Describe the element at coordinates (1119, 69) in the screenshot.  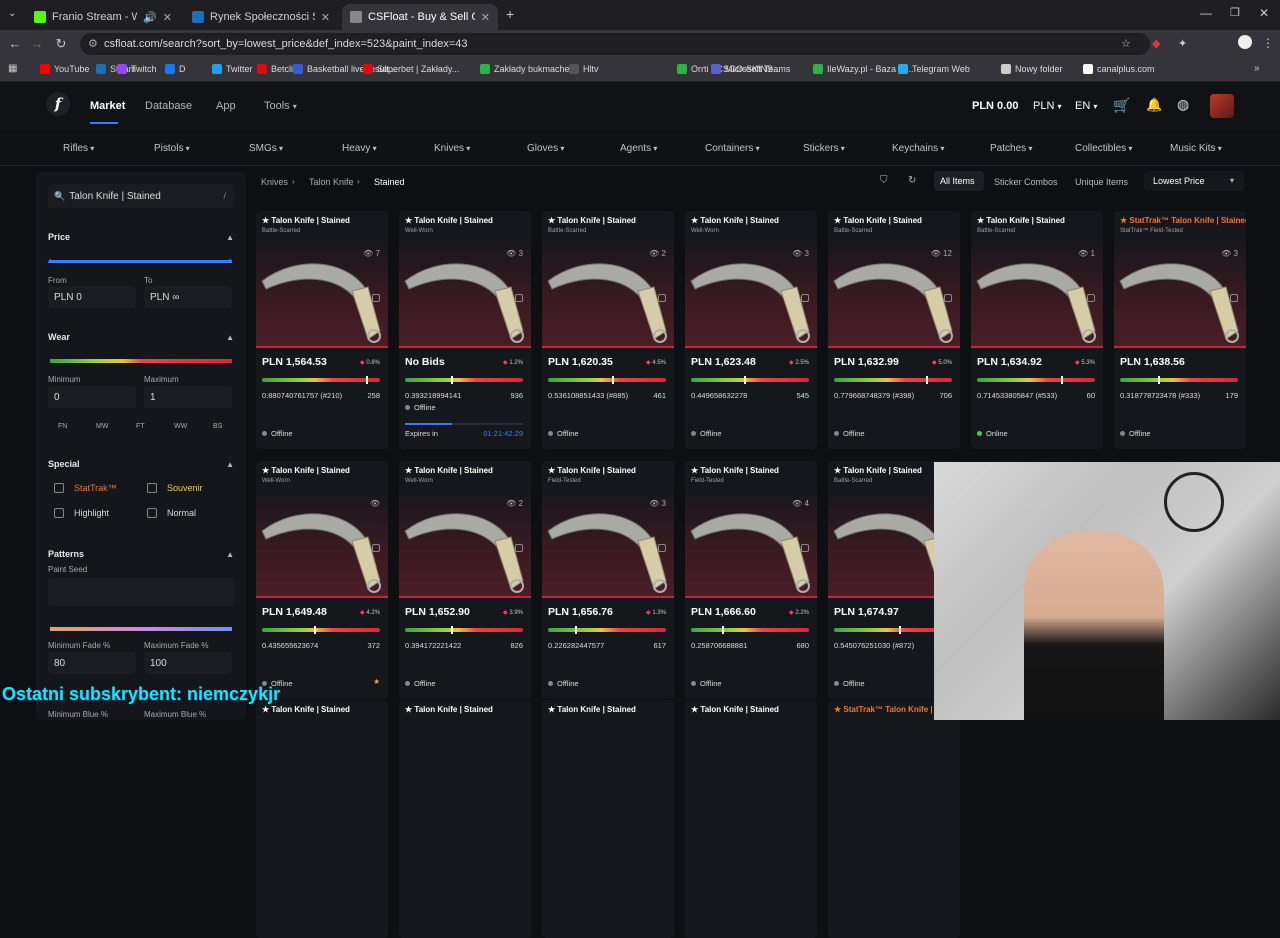
I see `bookmark-item: canalplus.com` at that location.